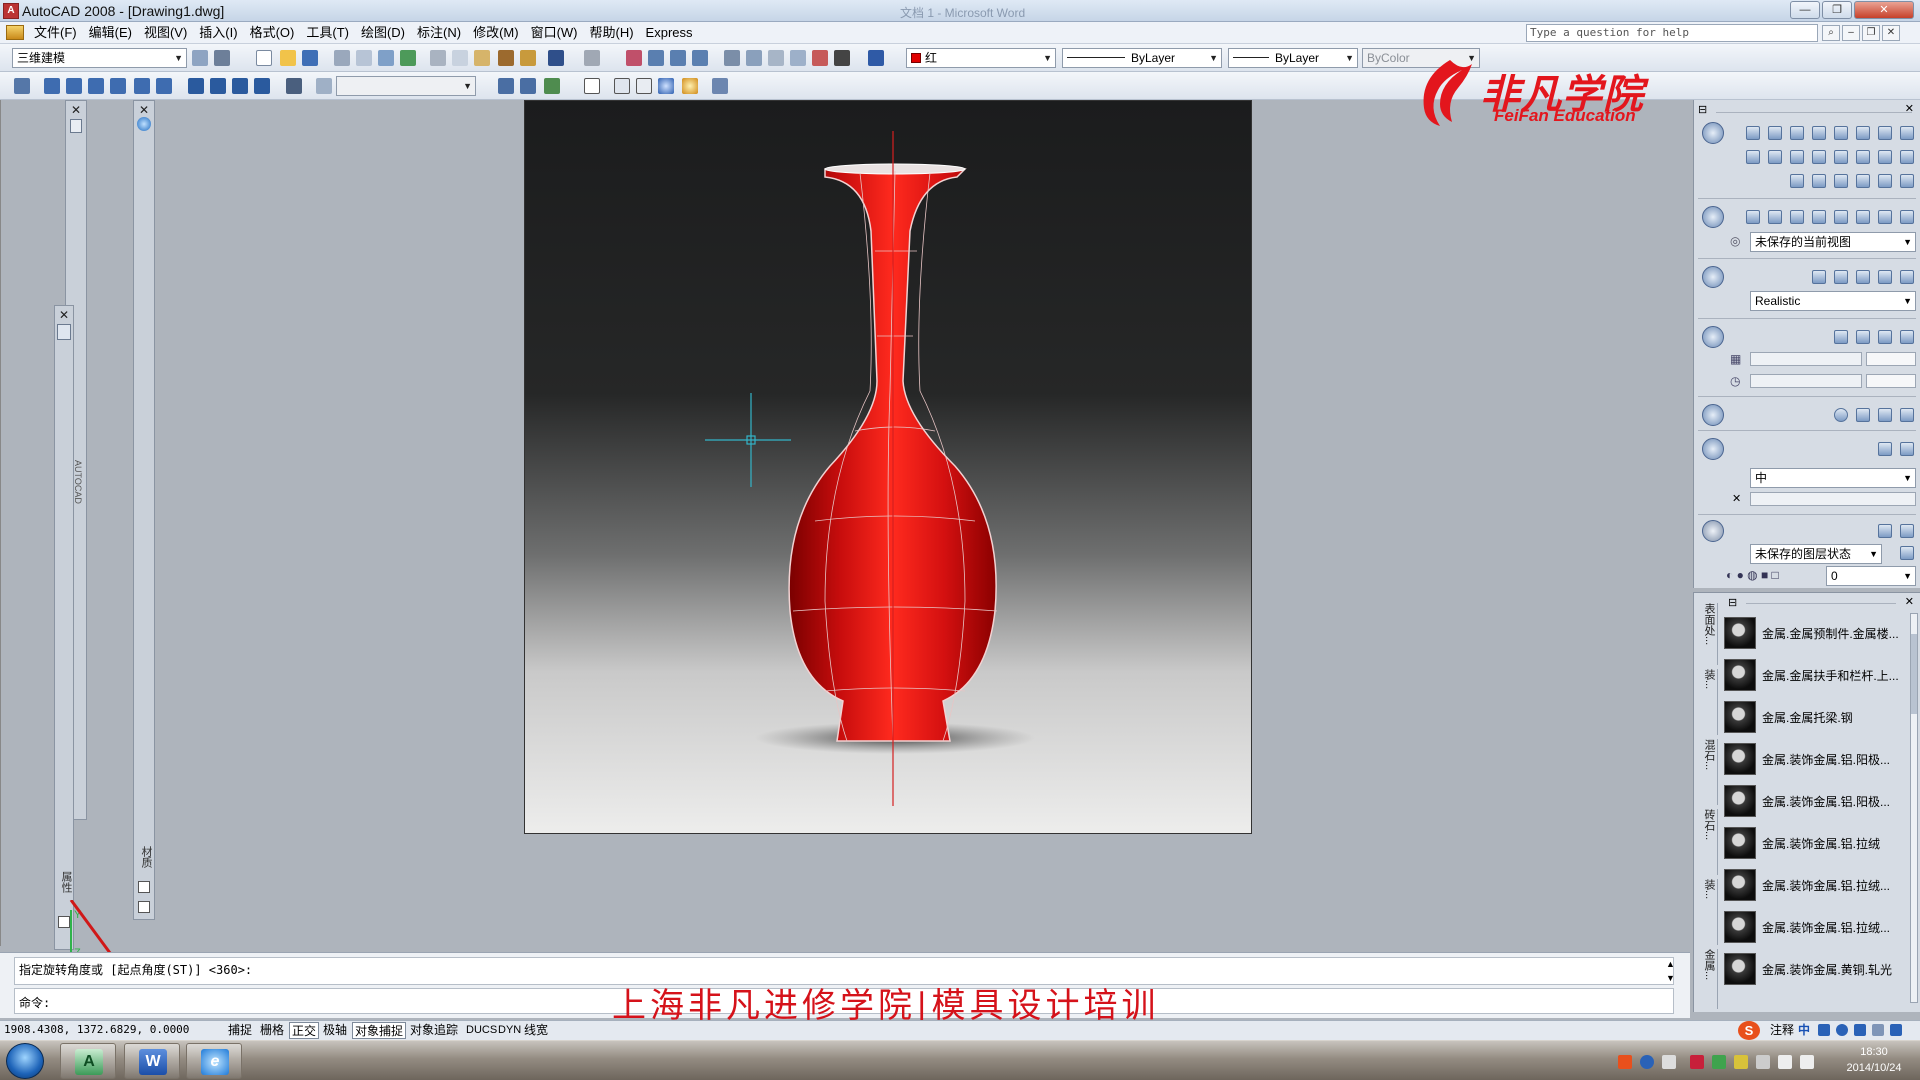 The width and height of the screenshot is (1920, 1080). I want to click on layer-state-dropdown: 未保存的图层状态 ▼, so click(1816, 554).